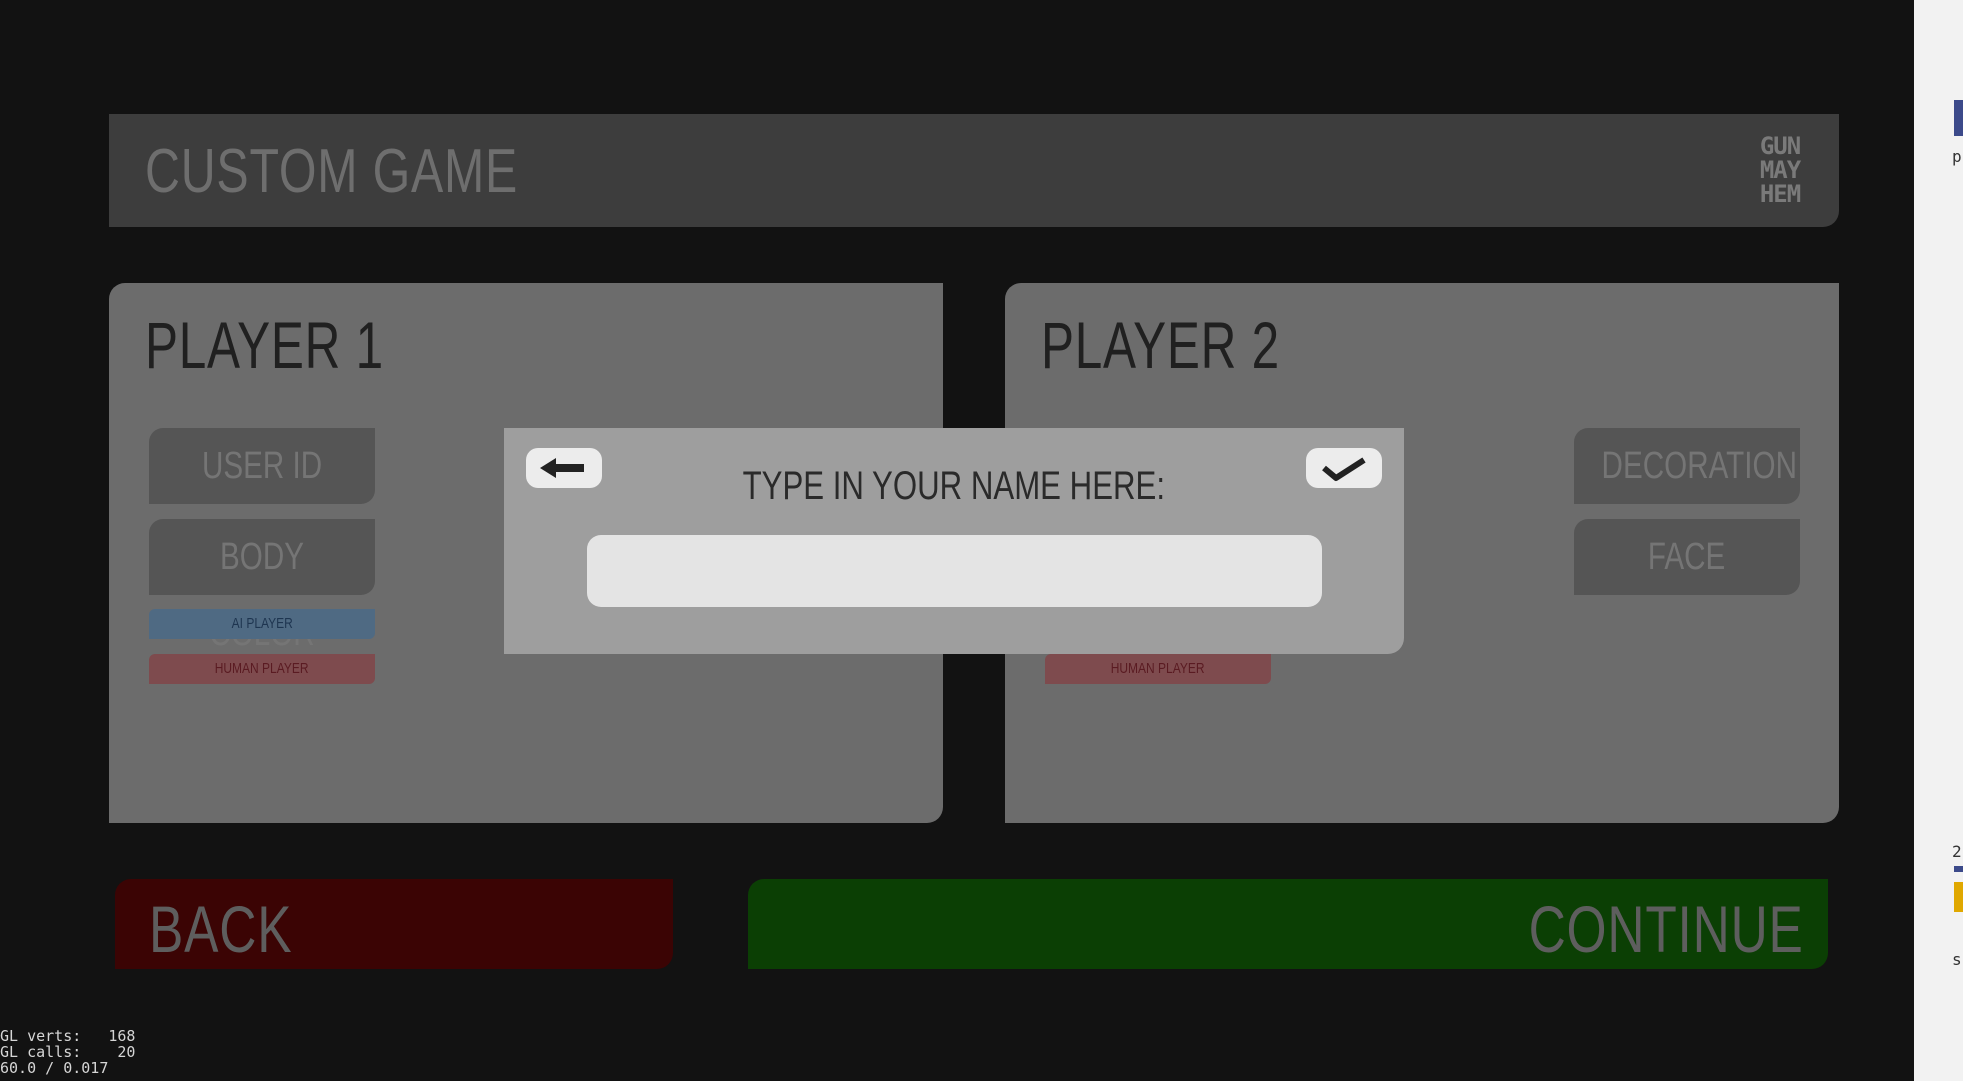 This screenshot has width=1963, height=1081. What do you see at coordinates (954, 571) in the screenshot?
I see `name-input` at bounding box center [954, 571].